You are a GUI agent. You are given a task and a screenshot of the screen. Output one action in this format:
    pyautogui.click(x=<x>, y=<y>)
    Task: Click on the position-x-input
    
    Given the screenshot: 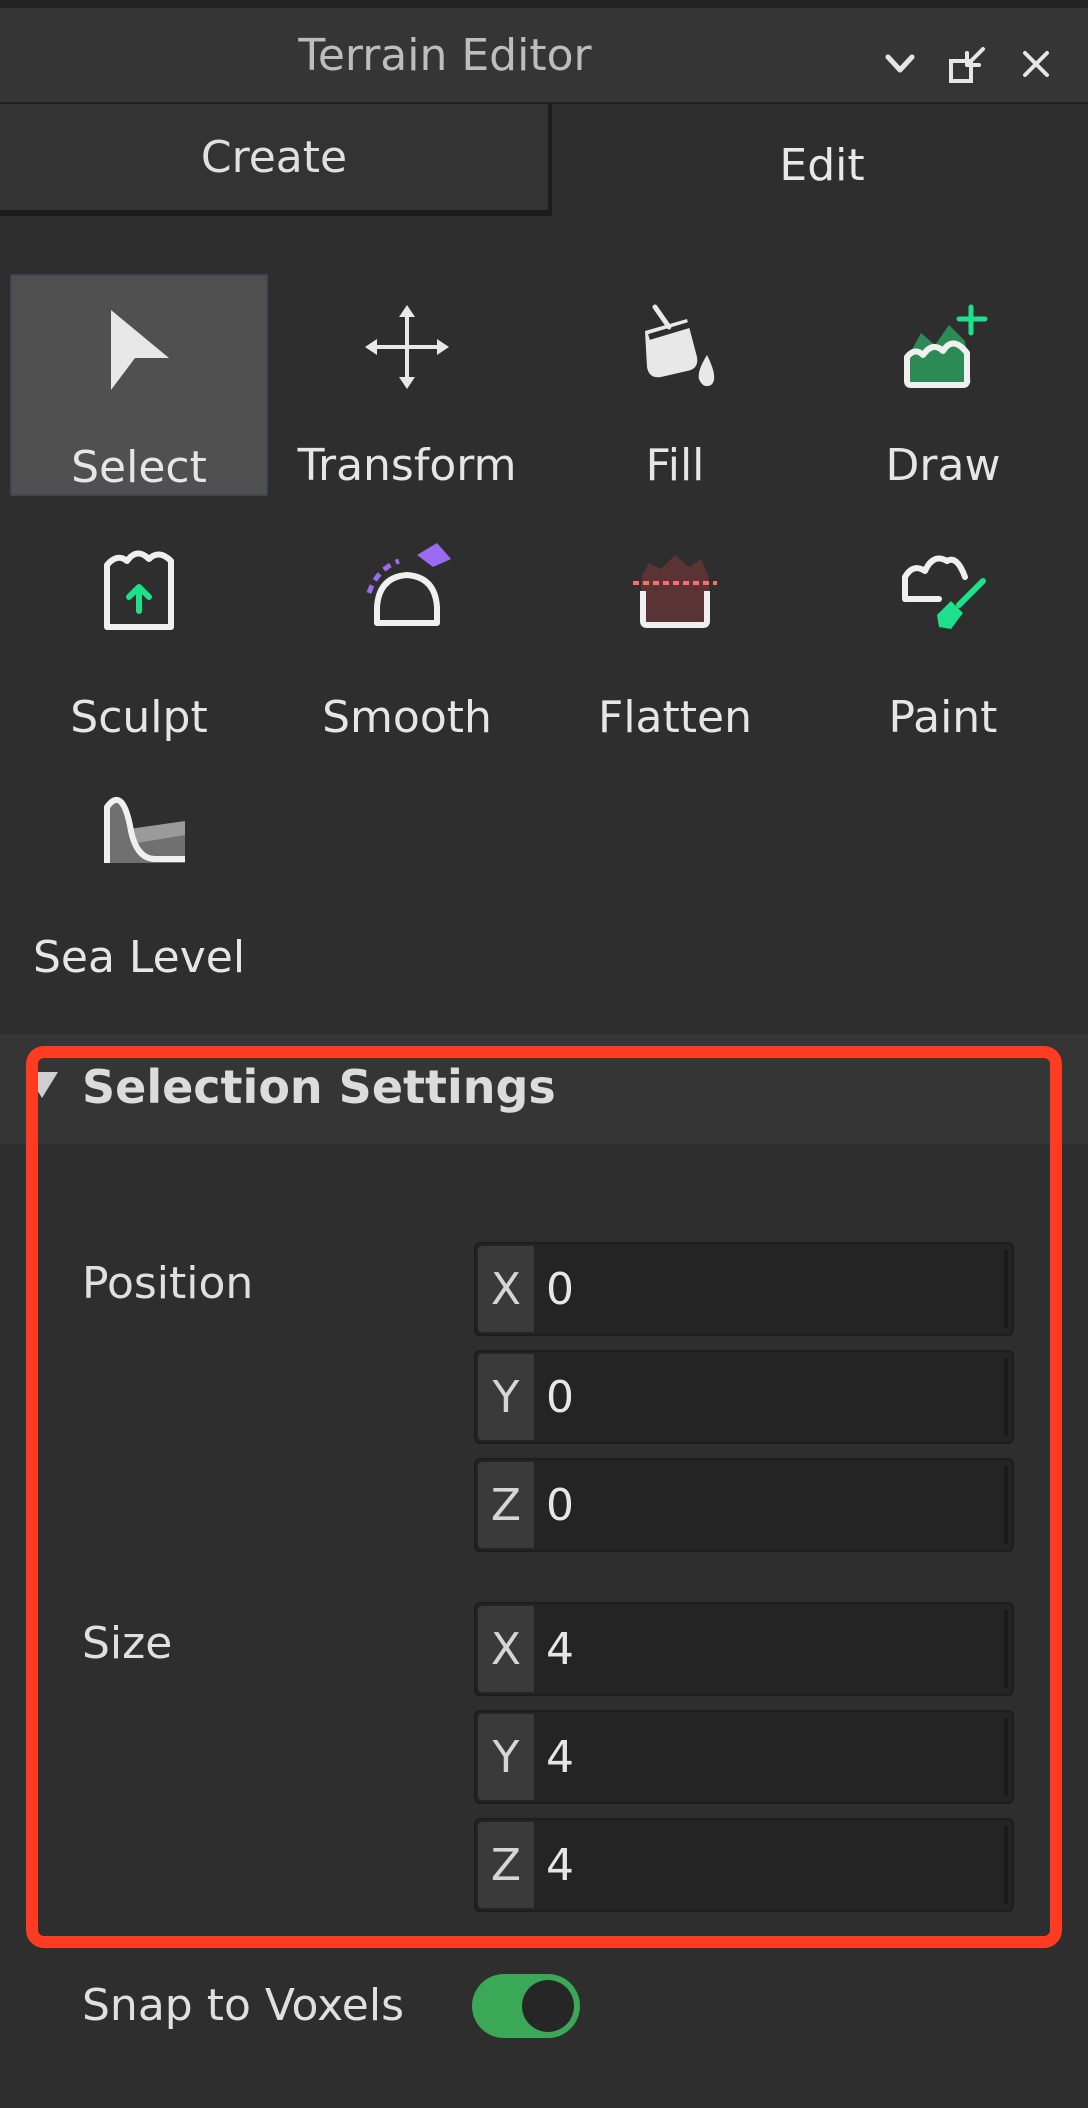 What is the action you would take?
    pyautogui.click(x=766, y=1289)
    